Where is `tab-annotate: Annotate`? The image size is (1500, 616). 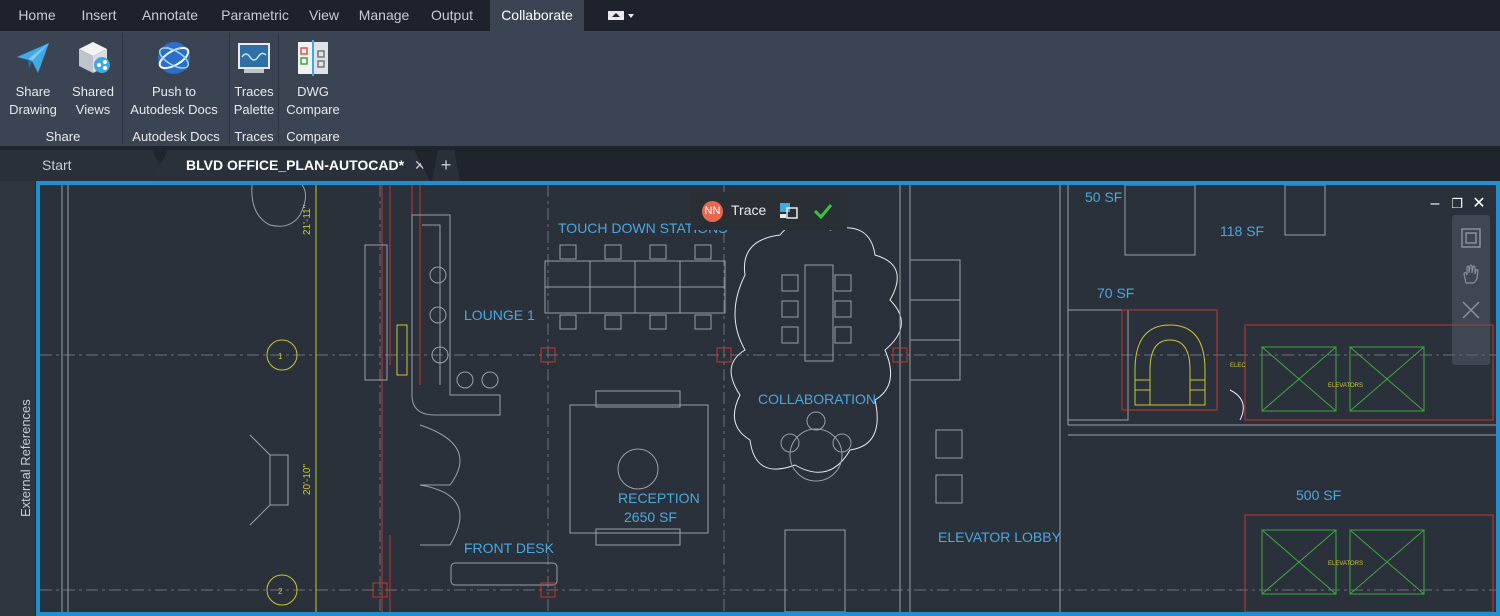
tab-annotate: Annotate is located at coordinates (170, 15).